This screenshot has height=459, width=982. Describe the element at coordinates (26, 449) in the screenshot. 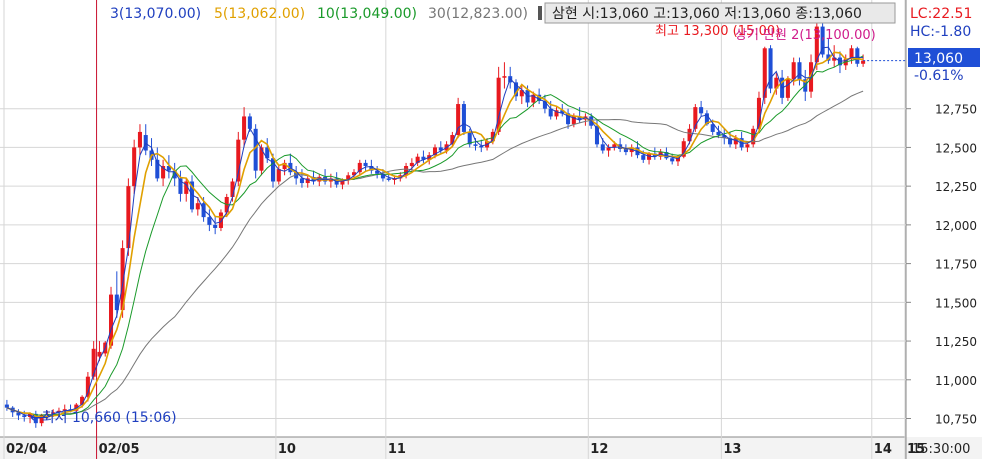

I see `x-tick-label: 02/04` at that location.